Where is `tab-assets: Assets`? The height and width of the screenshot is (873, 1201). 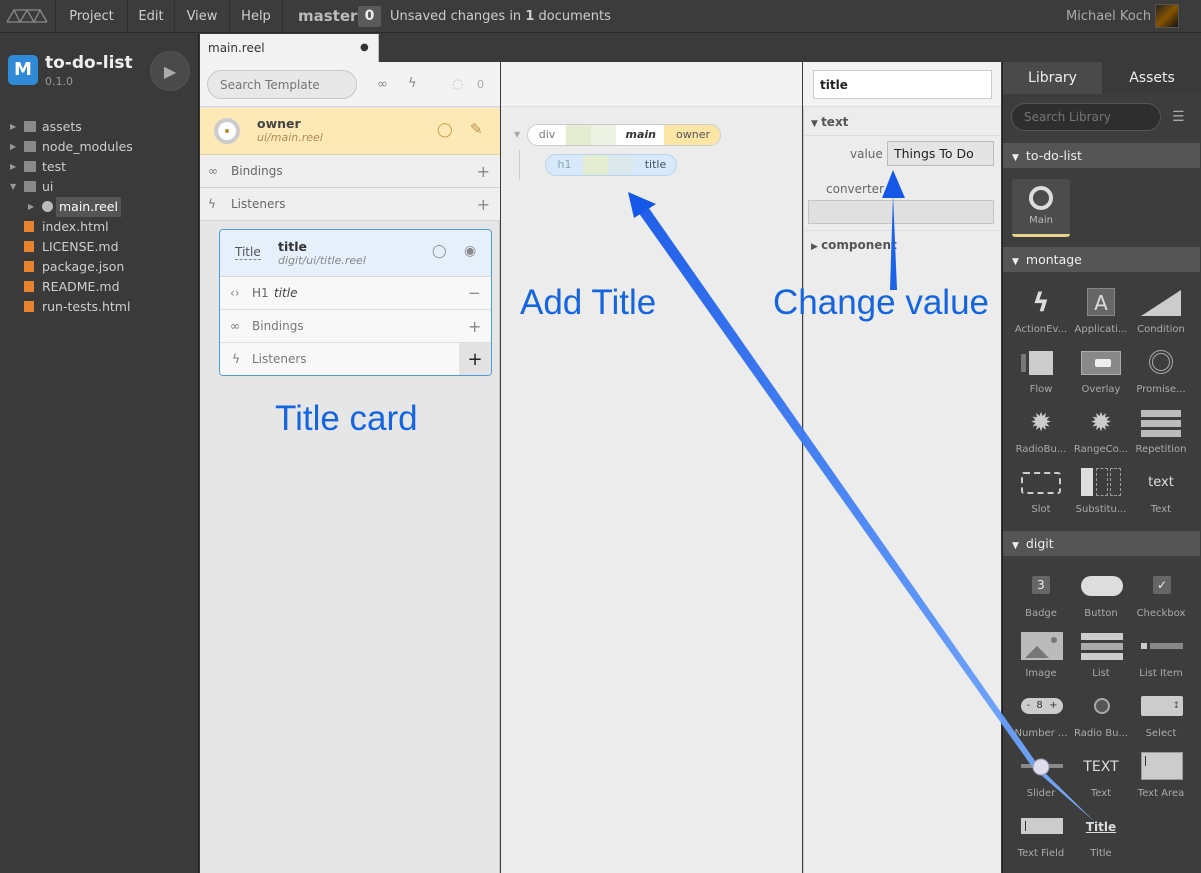 tab-assets: Assets is located at coordinates (1152, 78).